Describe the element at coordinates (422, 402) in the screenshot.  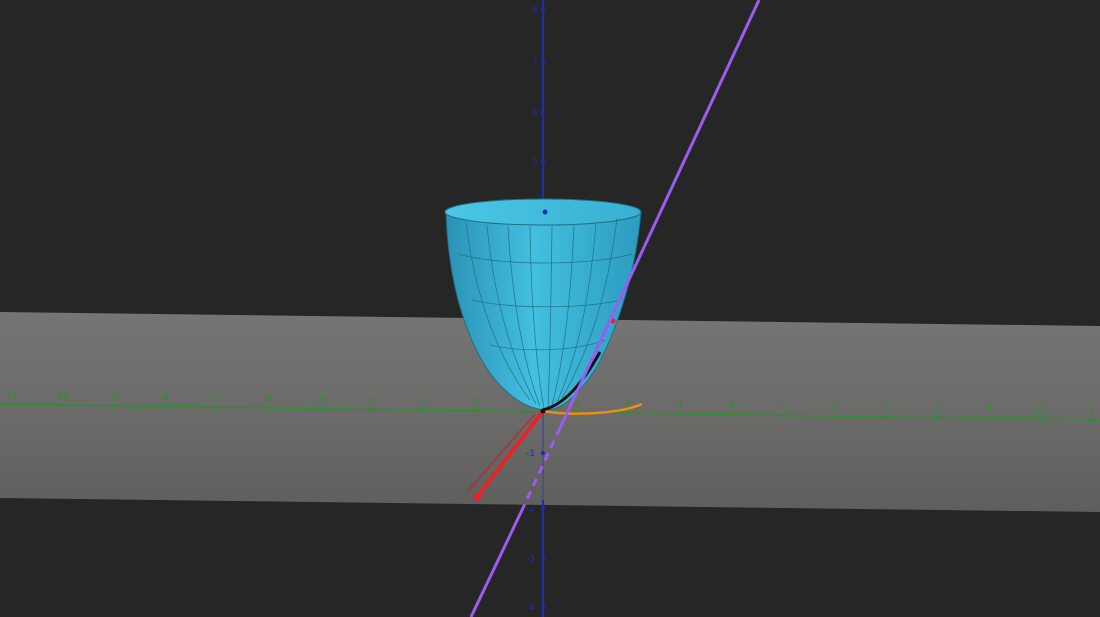
I see `x-tick-label: -3` at that location.